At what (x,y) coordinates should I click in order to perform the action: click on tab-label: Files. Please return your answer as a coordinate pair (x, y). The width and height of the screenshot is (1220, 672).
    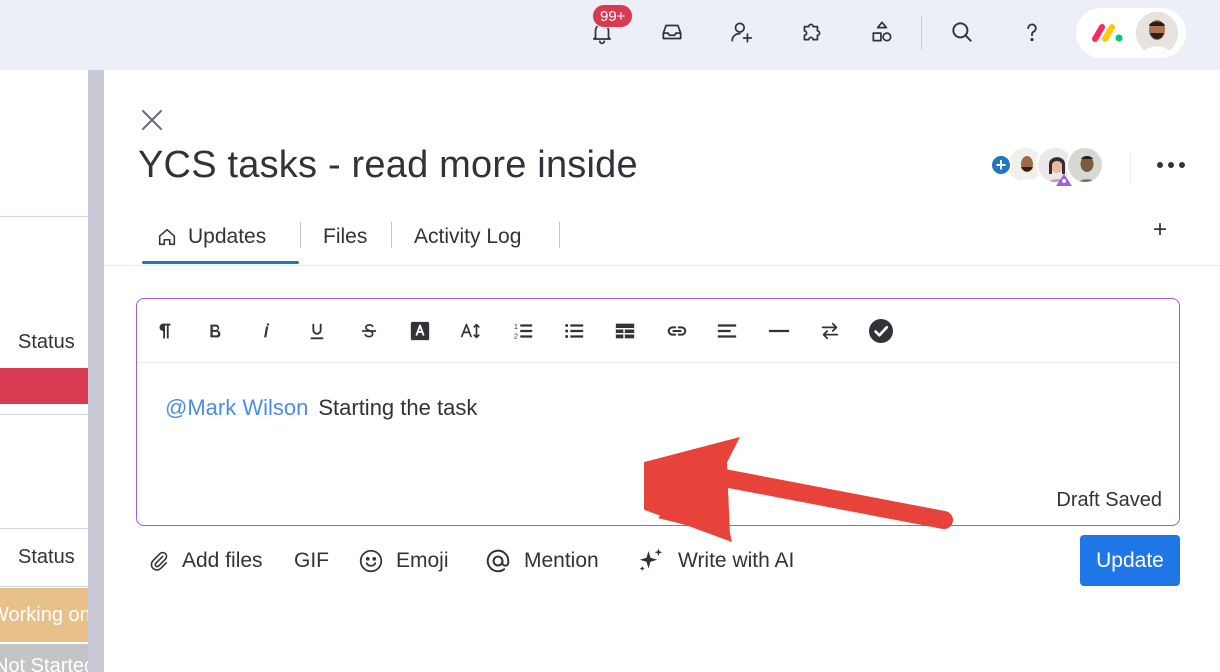
    Looking at the image, I should click on (345, 236).